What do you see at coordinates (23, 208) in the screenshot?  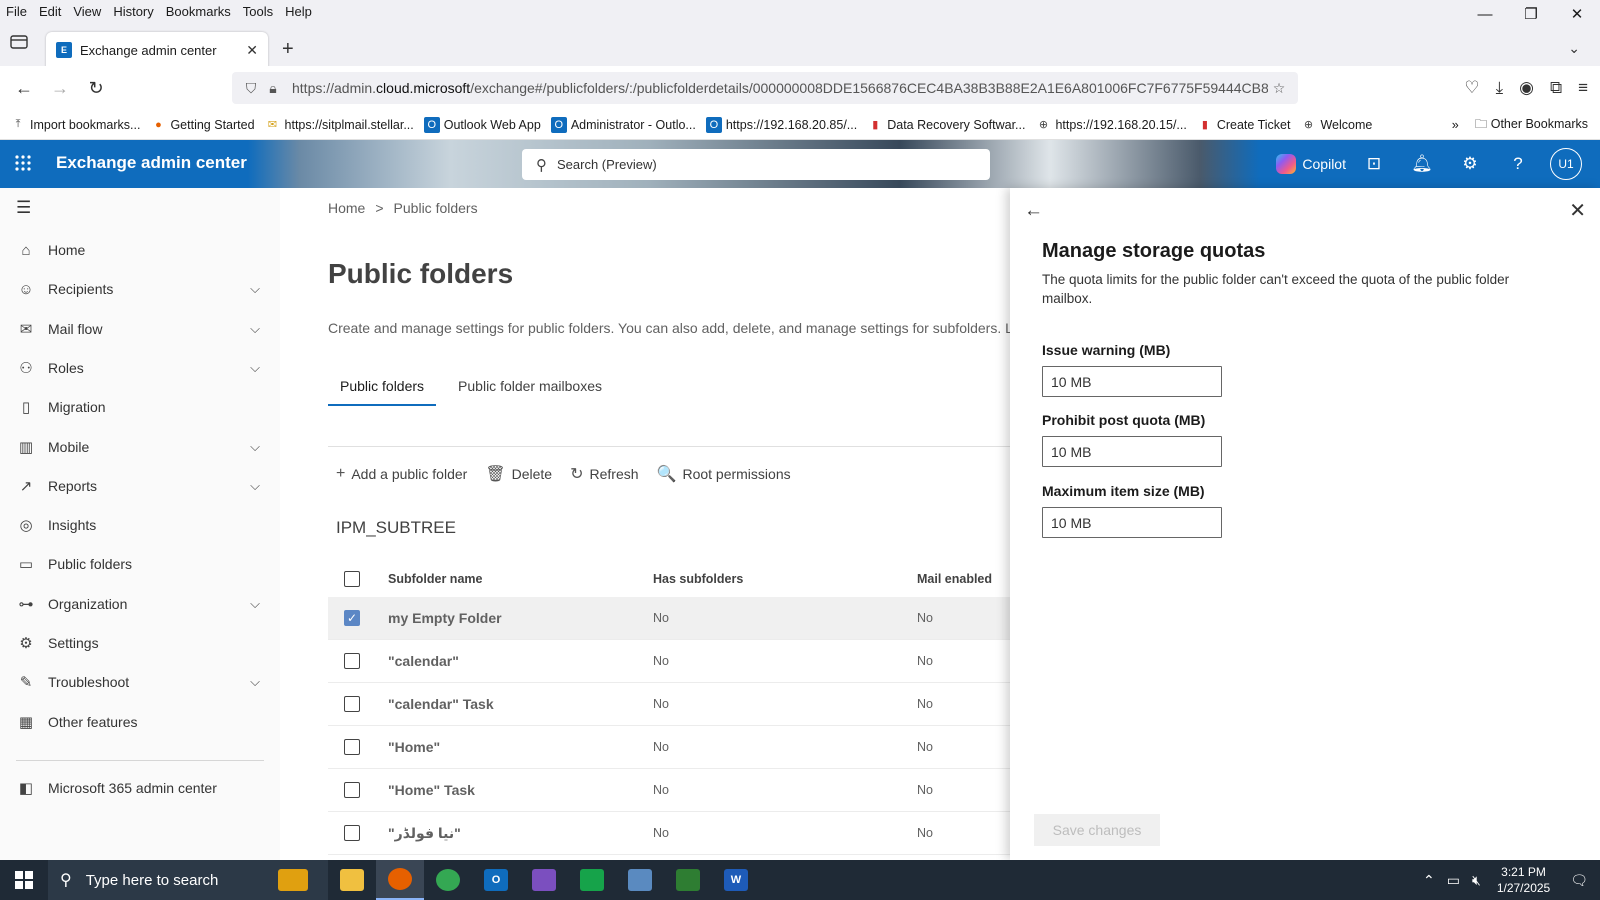 I see `hamburger-menu-icon: ☰` at bounding box center [23, 208].